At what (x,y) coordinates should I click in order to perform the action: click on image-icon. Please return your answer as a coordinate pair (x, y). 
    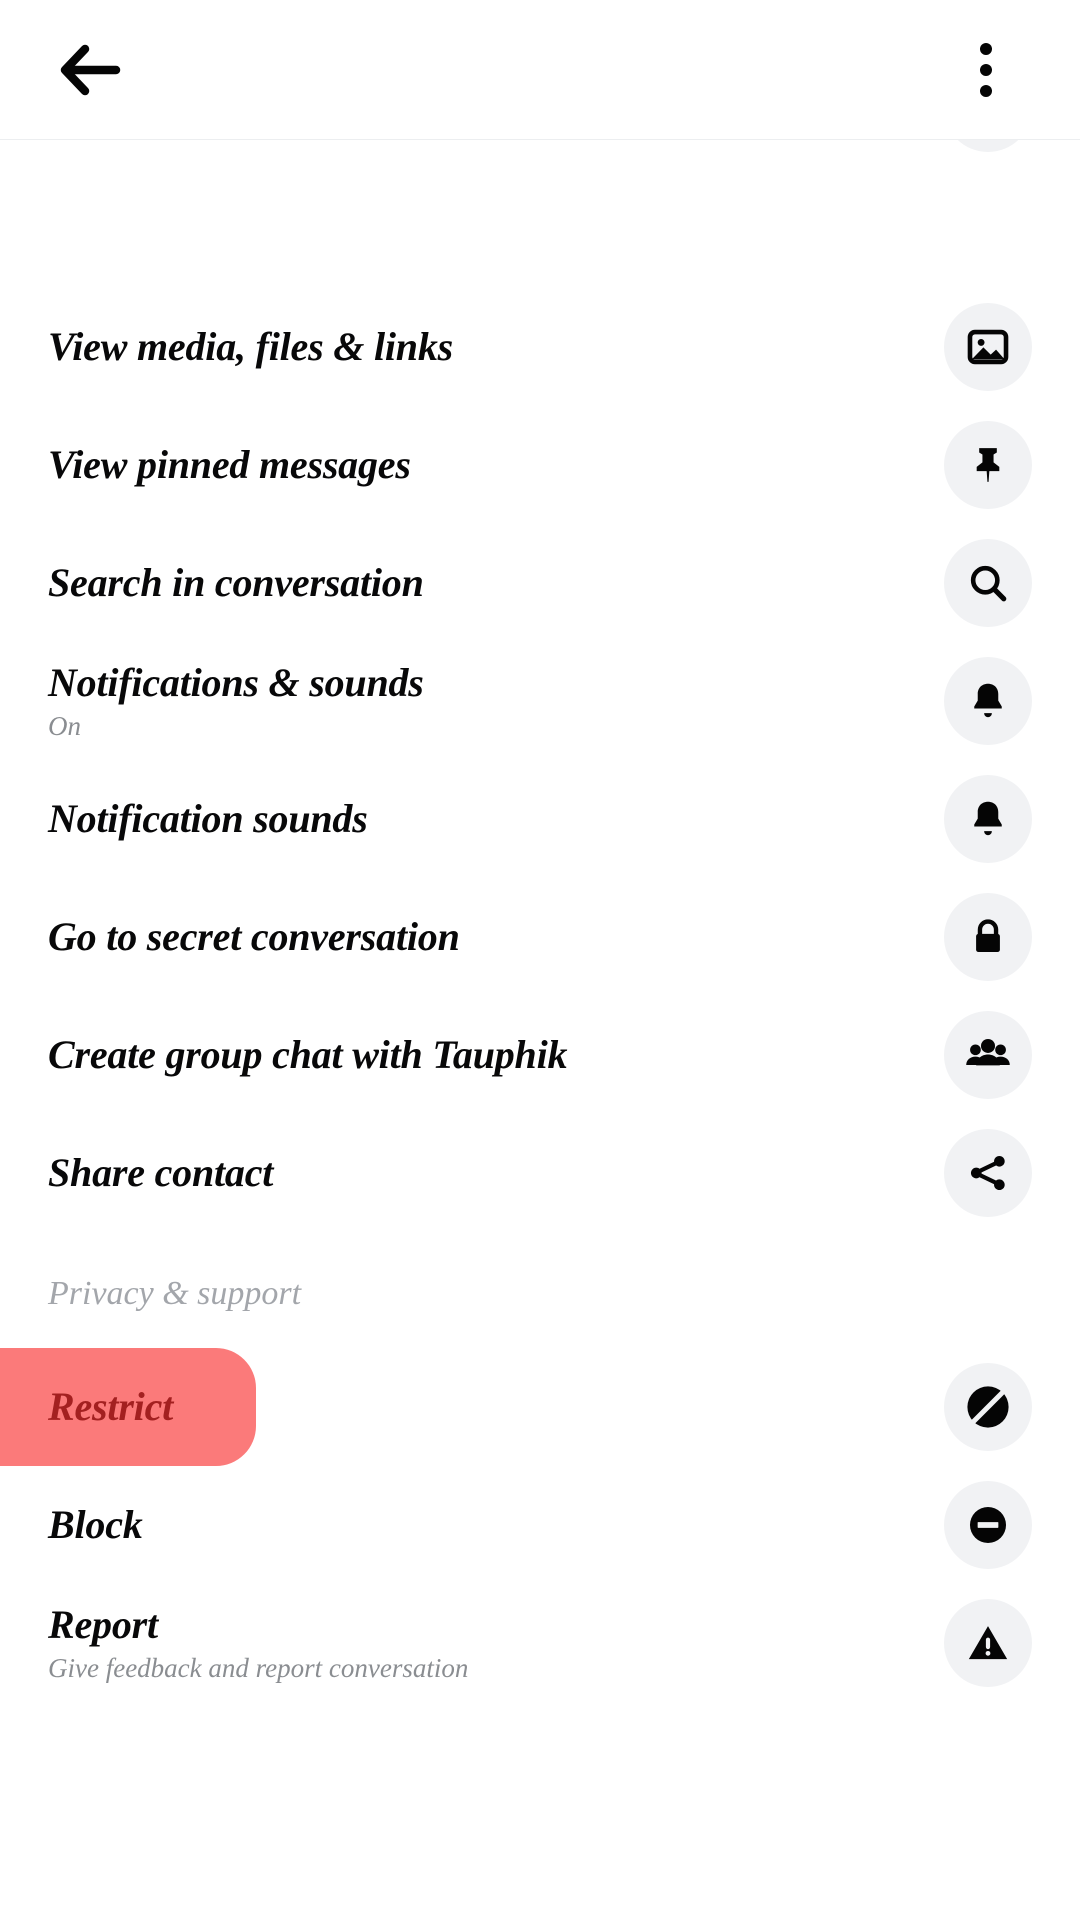
    Looking at the image, I should click on (988, 347).